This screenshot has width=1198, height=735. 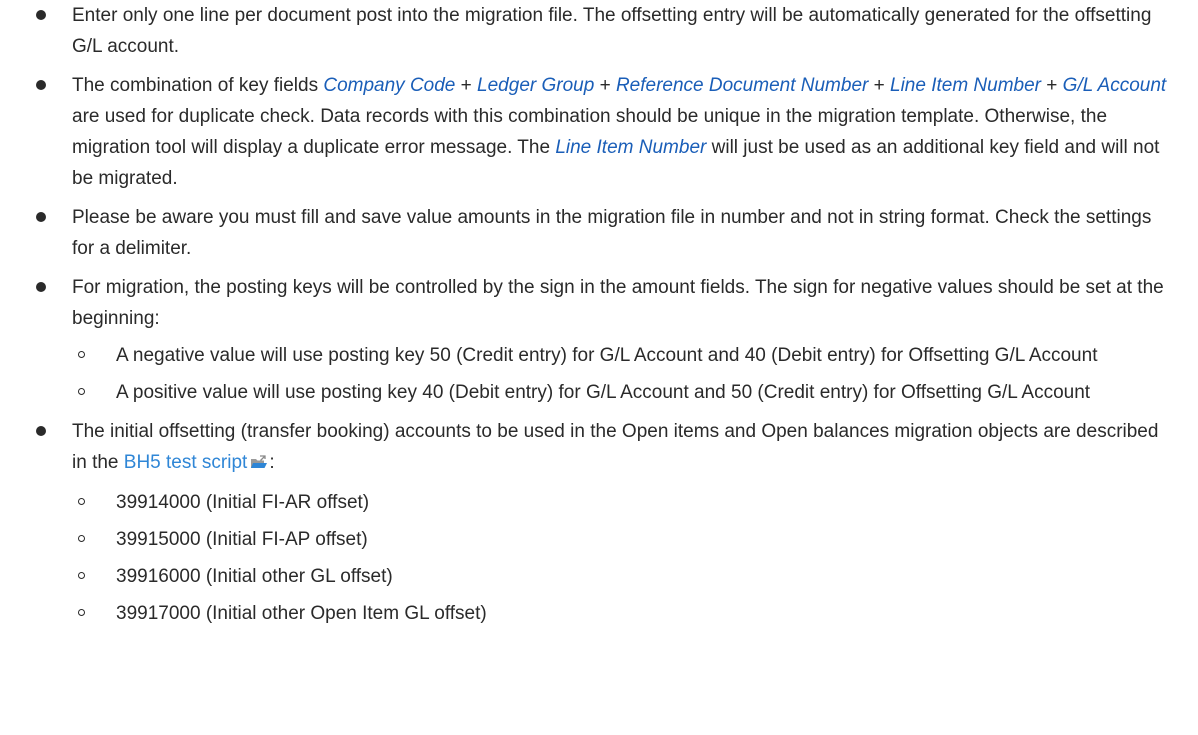 What do you see at coordinates (631, 147) in the screenshot?
I see `field-ref-line-item-number-2: Line Item Number` at bounding box center [631, 147].